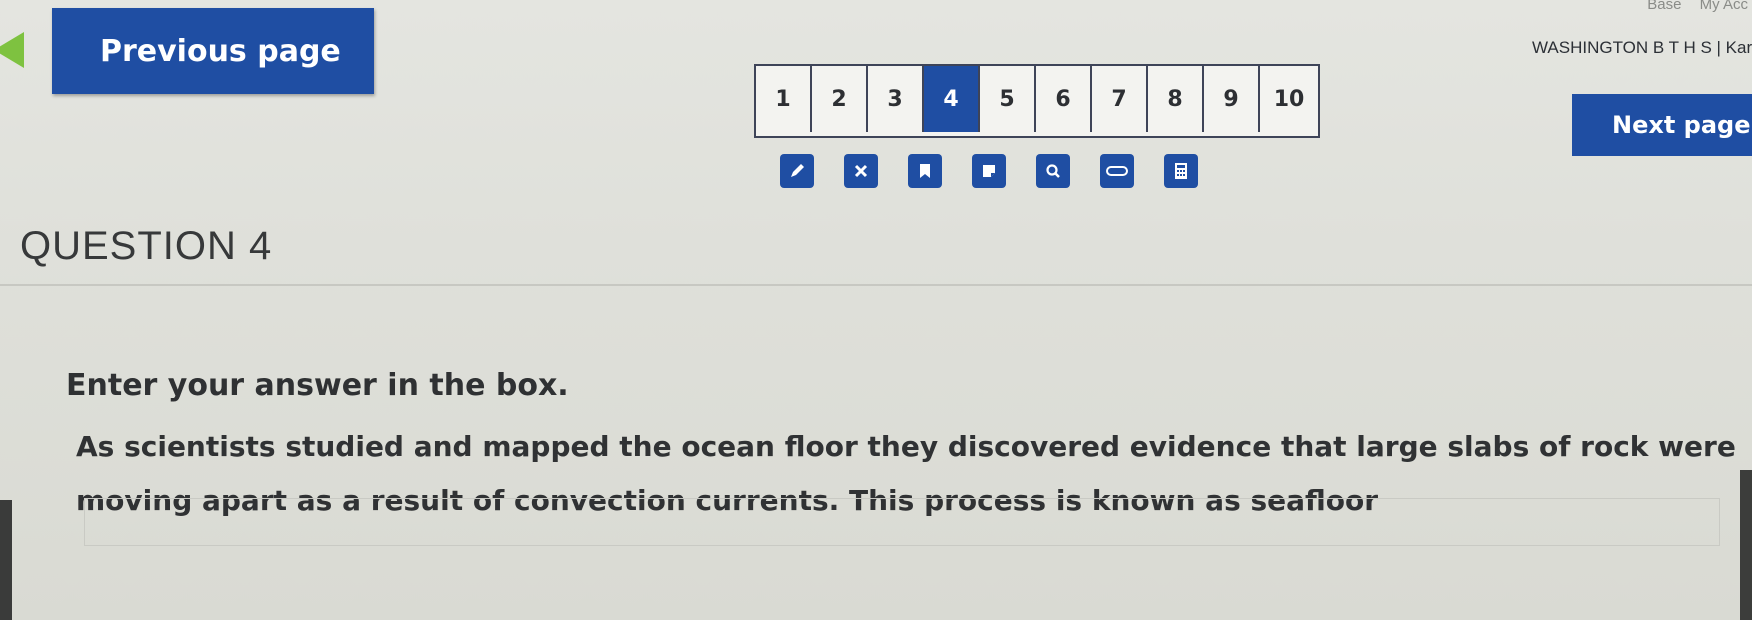 The image size is (1752, 620). What do you see at coordinates (1176, 99) in the screenshot?
I see `page-button-8: 8` at bounding box center [1176, 99].